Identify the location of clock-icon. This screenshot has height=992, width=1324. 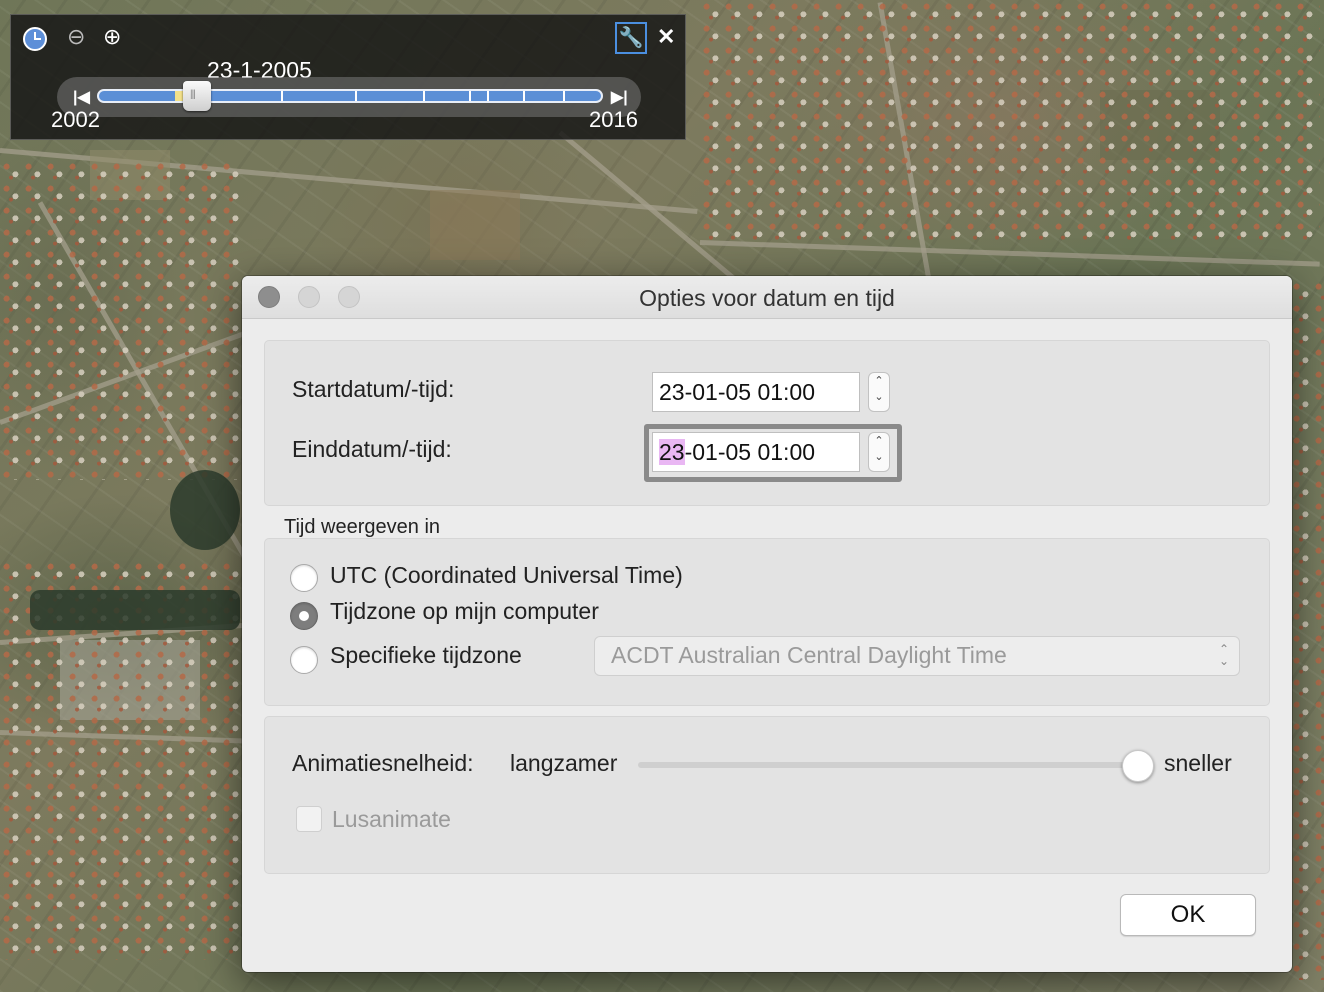
(35, 39).